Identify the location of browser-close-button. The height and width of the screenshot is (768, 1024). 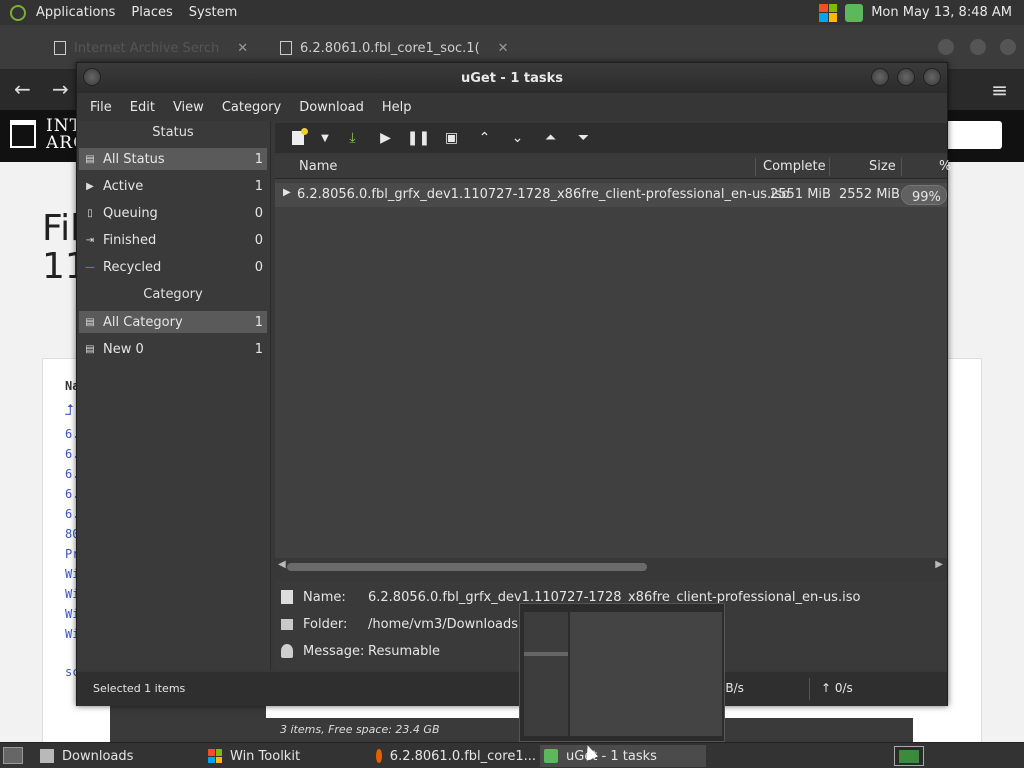
(1008, 47).